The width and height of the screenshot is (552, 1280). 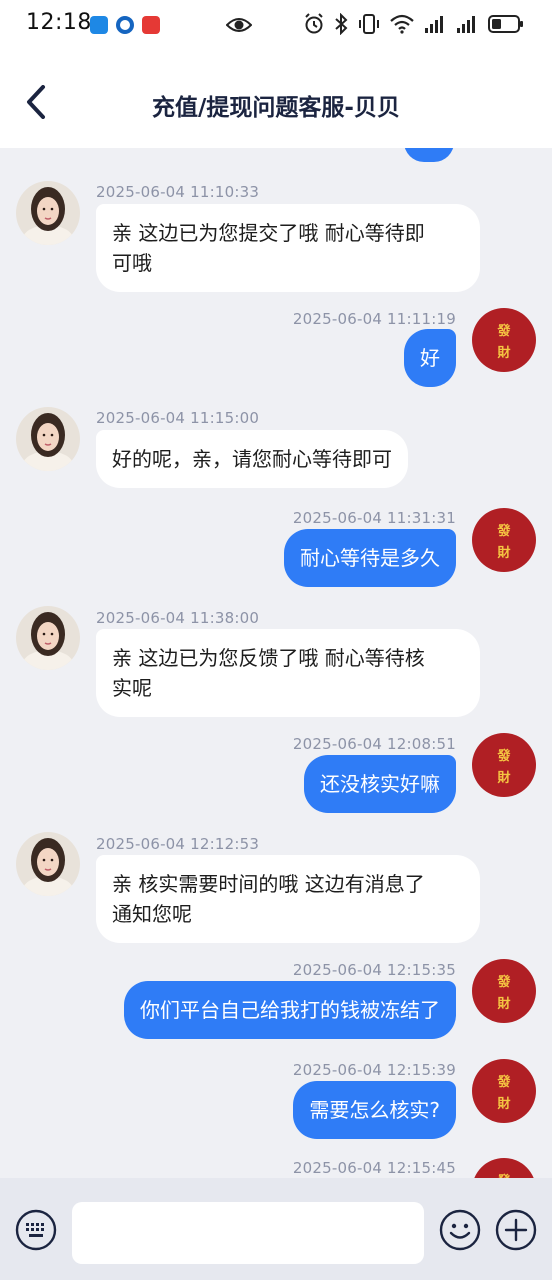 I want to click on plus-icon, so click(x=516, y=1230).